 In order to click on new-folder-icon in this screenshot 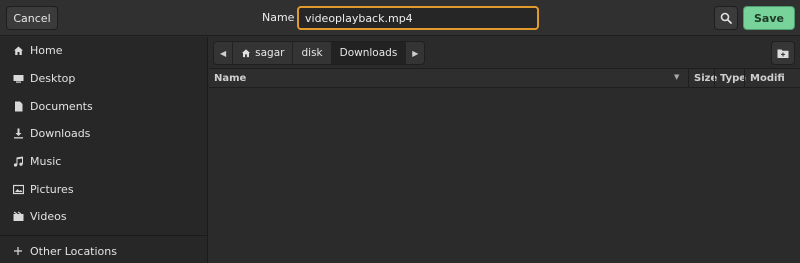, I will do `click(783, 53)`.